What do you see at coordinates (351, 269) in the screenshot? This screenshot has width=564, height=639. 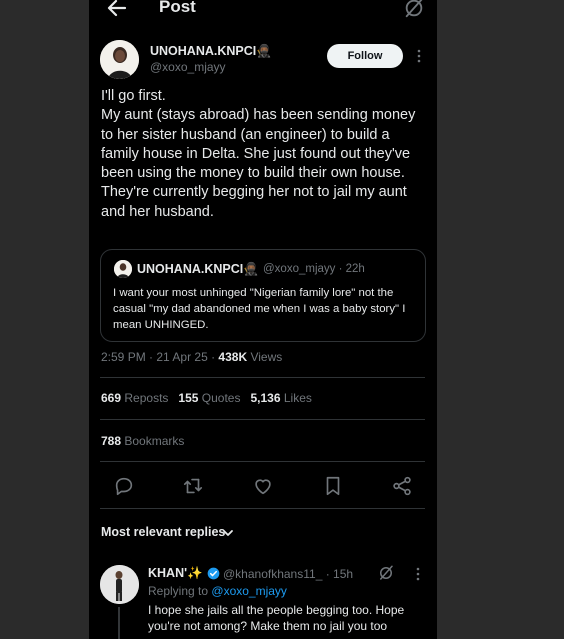 I see `quote-time: · 22h` at bounding box center [351, 269].